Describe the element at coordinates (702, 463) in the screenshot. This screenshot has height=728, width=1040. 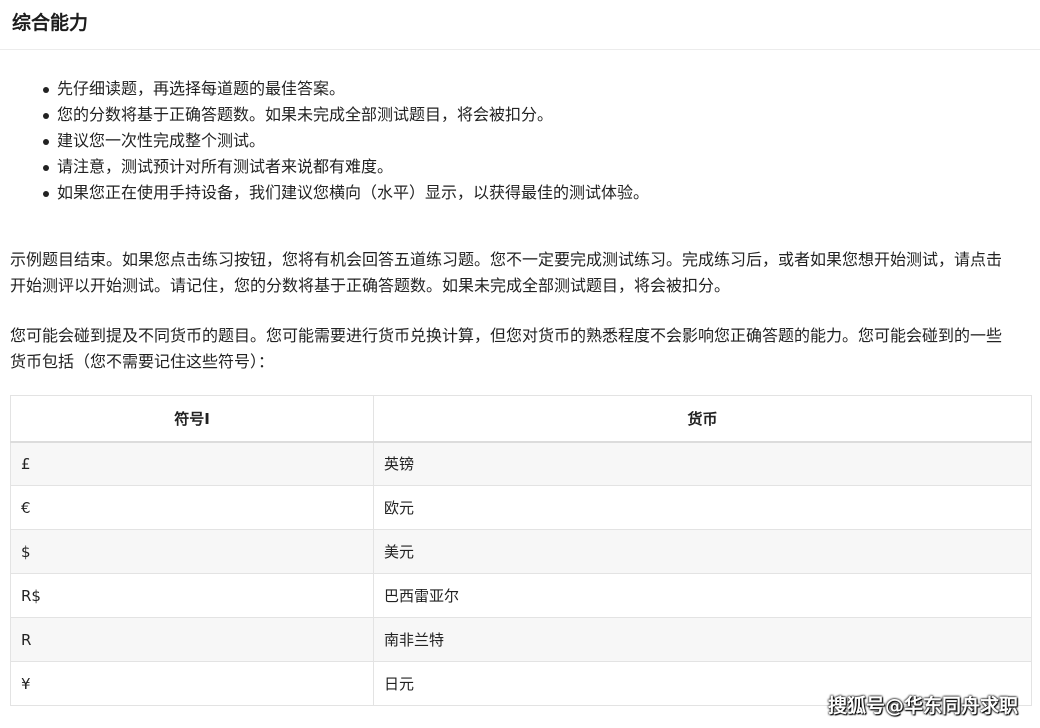
I see `currency-cell: 英镑` at that location.